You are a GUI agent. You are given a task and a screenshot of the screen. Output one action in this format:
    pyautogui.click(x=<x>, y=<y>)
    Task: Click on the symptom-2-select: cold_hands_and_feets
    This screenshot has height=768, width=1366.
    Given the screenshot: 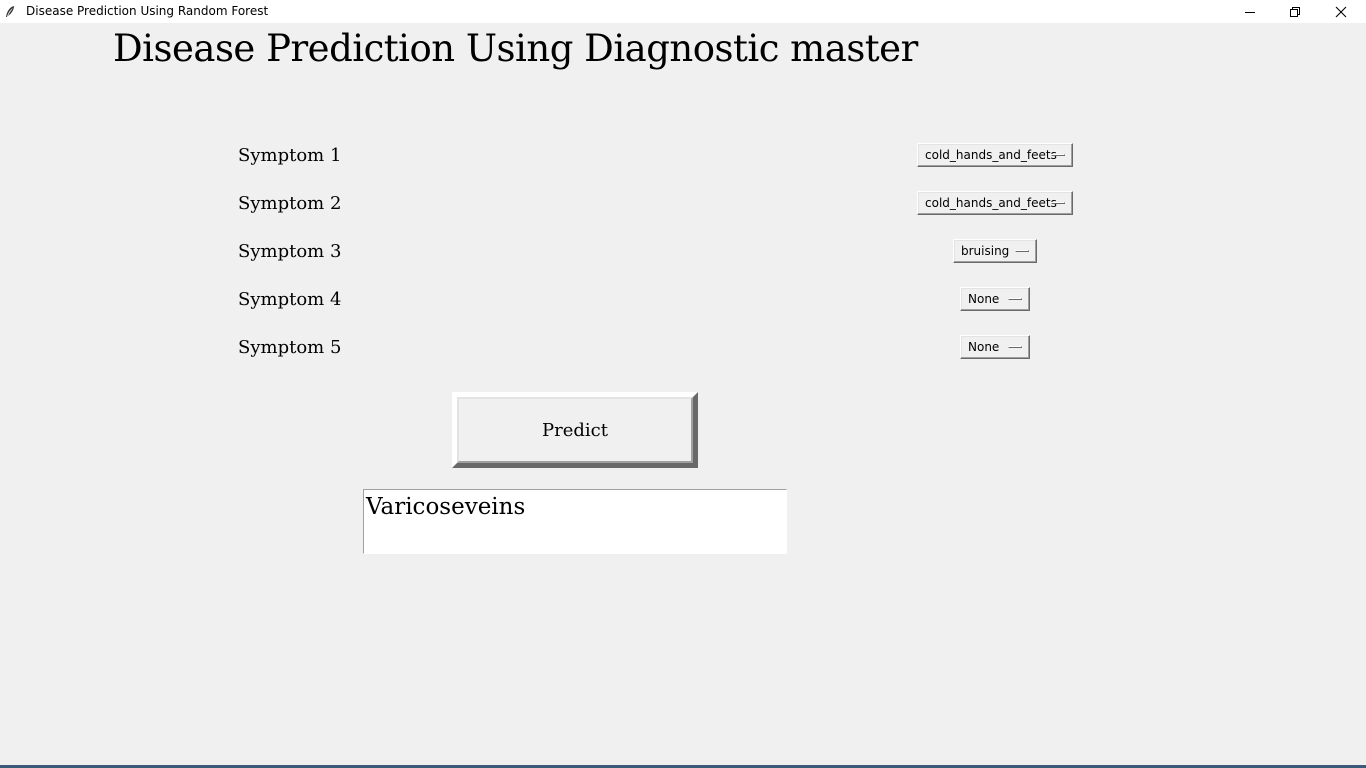 What is the action you would take?
    pyautogui.click(x=995, y=203)
    